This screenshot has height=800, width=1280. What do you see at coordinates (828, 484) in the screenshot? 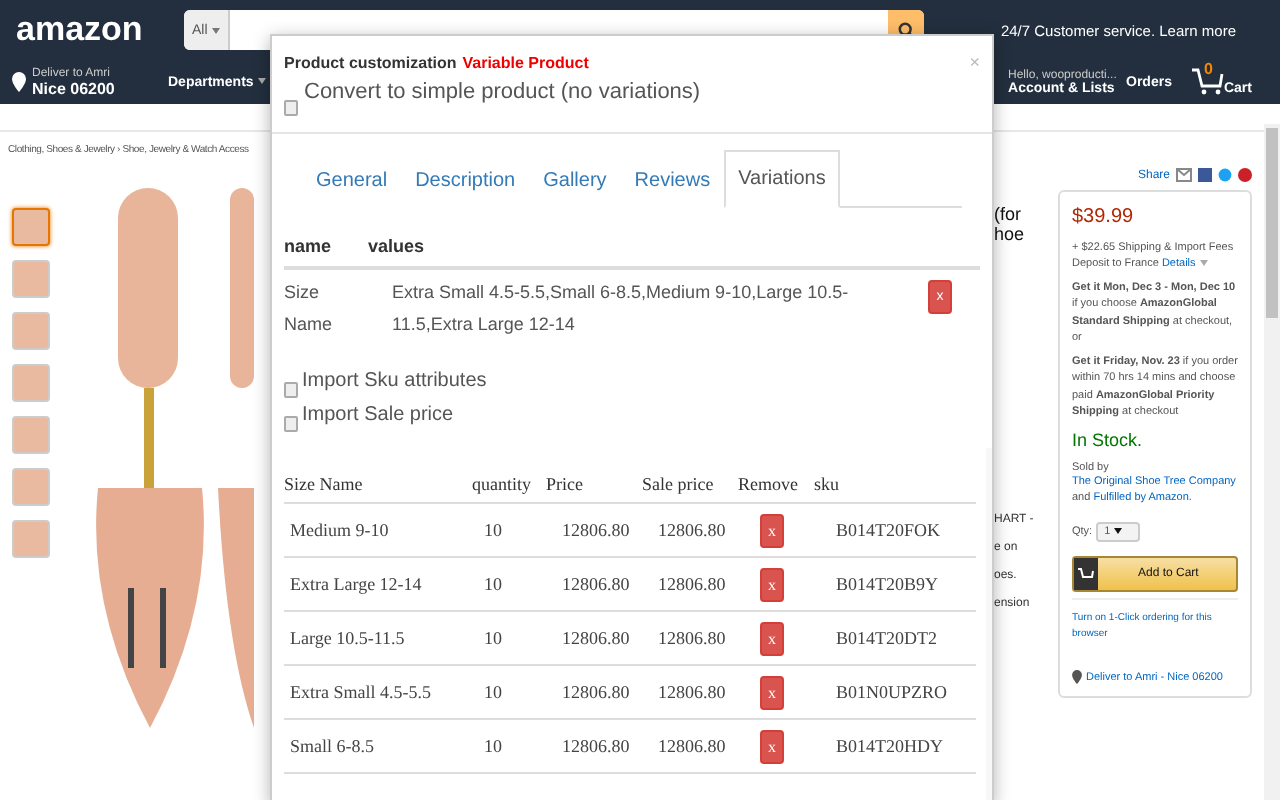
I see `column-header: sku` at bounding box center [828, 484].